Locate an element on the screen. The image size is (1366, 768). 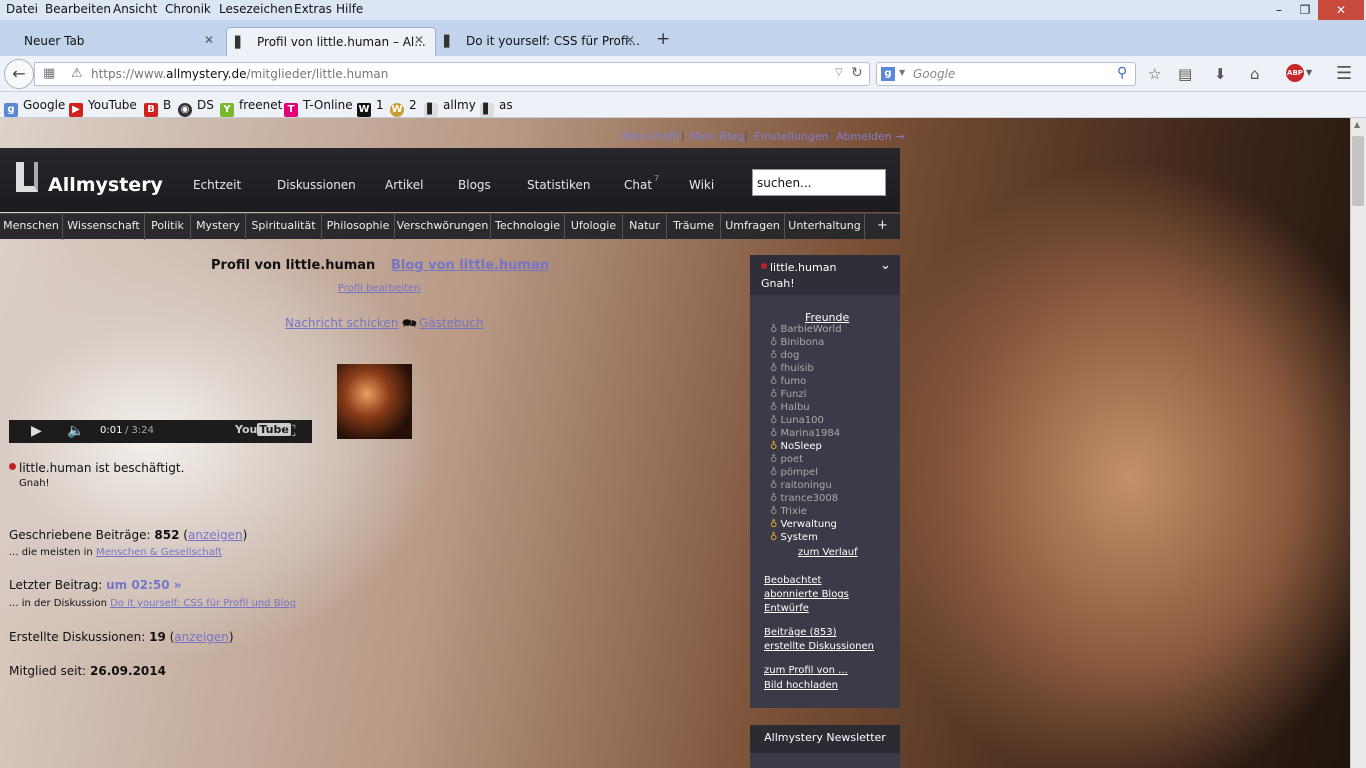
nav-wiki: Wiki is located at coordinates (701, 185).